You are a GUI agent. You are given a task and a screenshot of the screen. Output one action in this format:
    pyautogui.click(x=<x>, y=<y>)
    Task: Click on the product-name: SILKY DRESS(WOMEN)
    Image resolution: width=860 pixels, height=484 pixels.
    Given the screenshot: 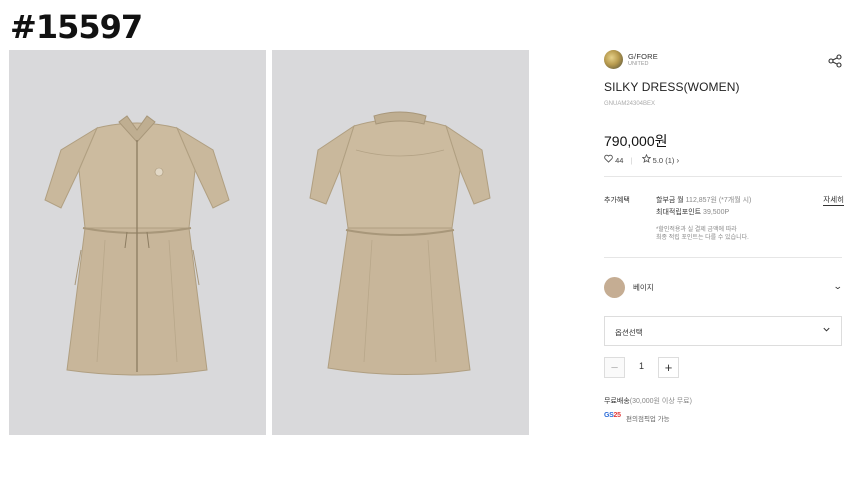 What is the action you would take?
    pyautogui.click(x=672, y=87)
    